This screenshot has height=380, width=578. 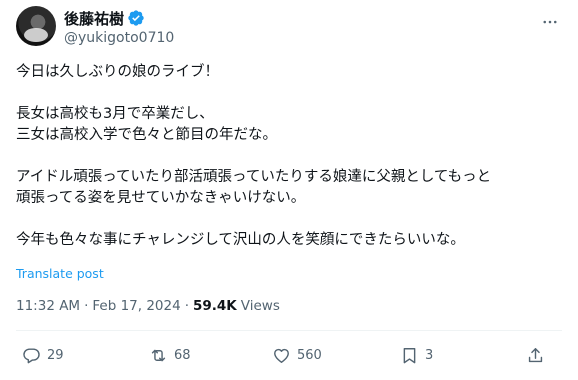 I want to click on tweet-line: 頑張ってる姿を見せていかなきゃいけない。, so click(x=161, y=198).